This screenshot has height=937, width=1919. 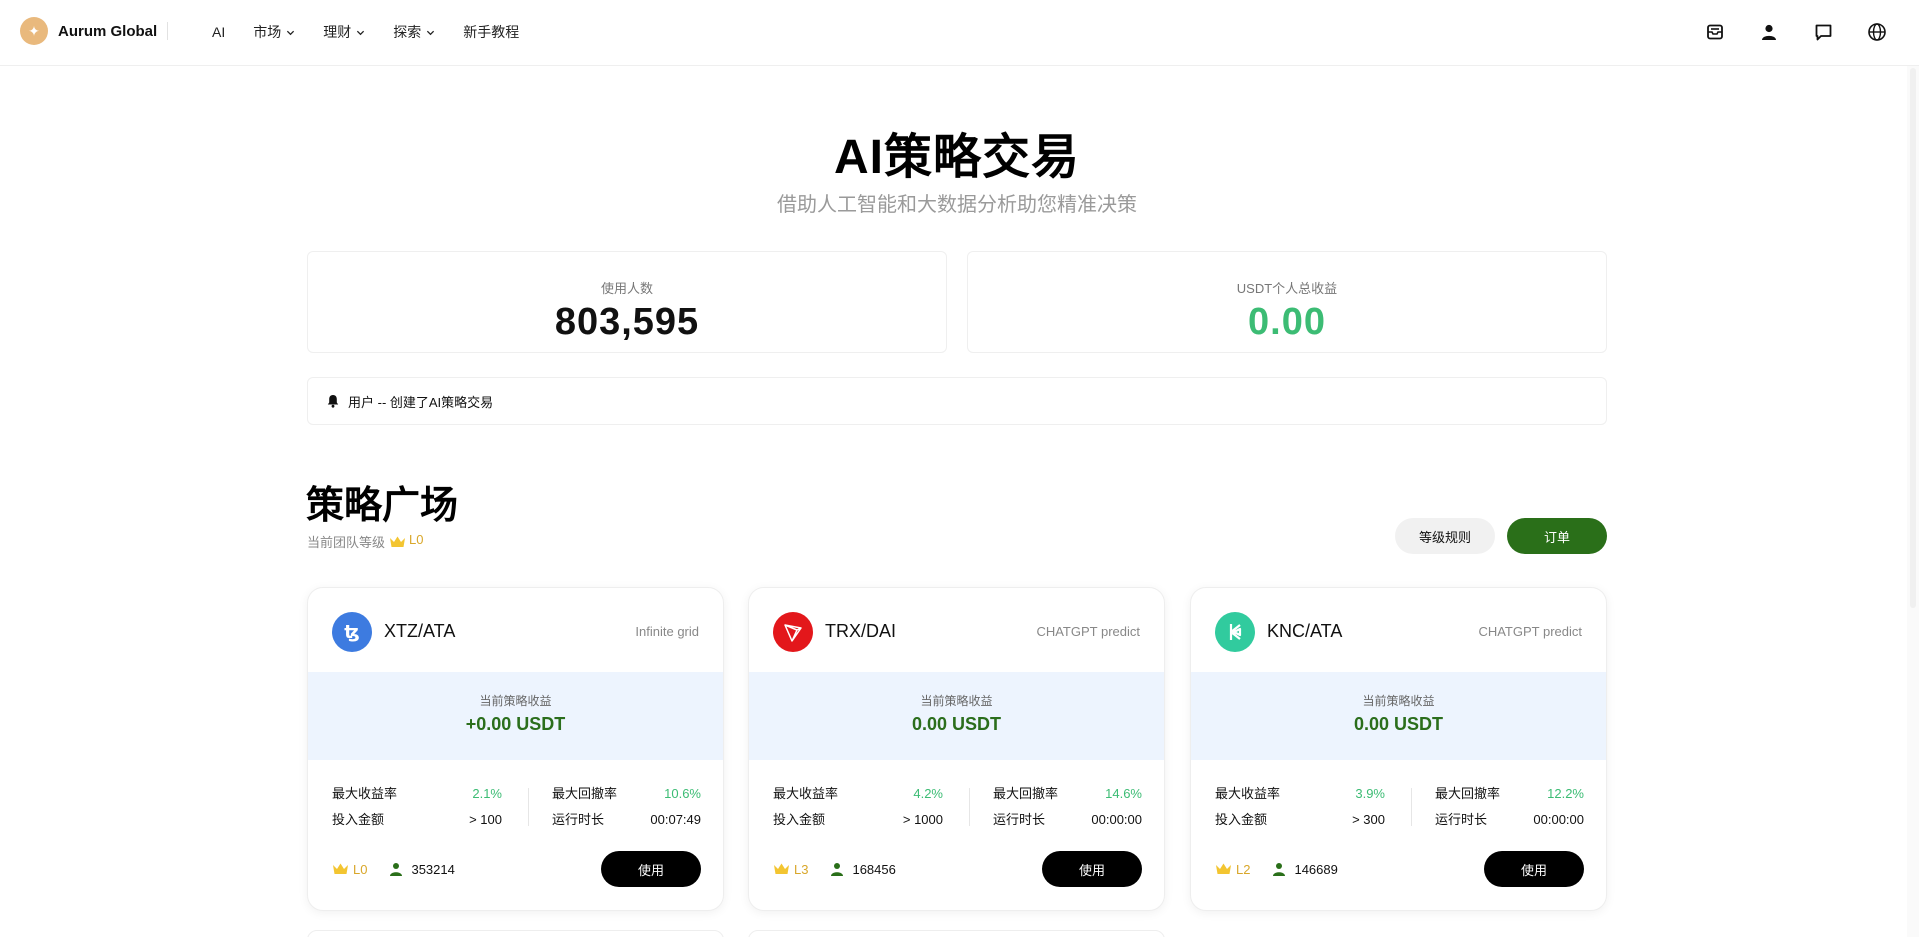 What do you see at coordinates (667, 631) in the screenshot?
I see `algo-type: Infinite grid` at bounding box center [667, 631].